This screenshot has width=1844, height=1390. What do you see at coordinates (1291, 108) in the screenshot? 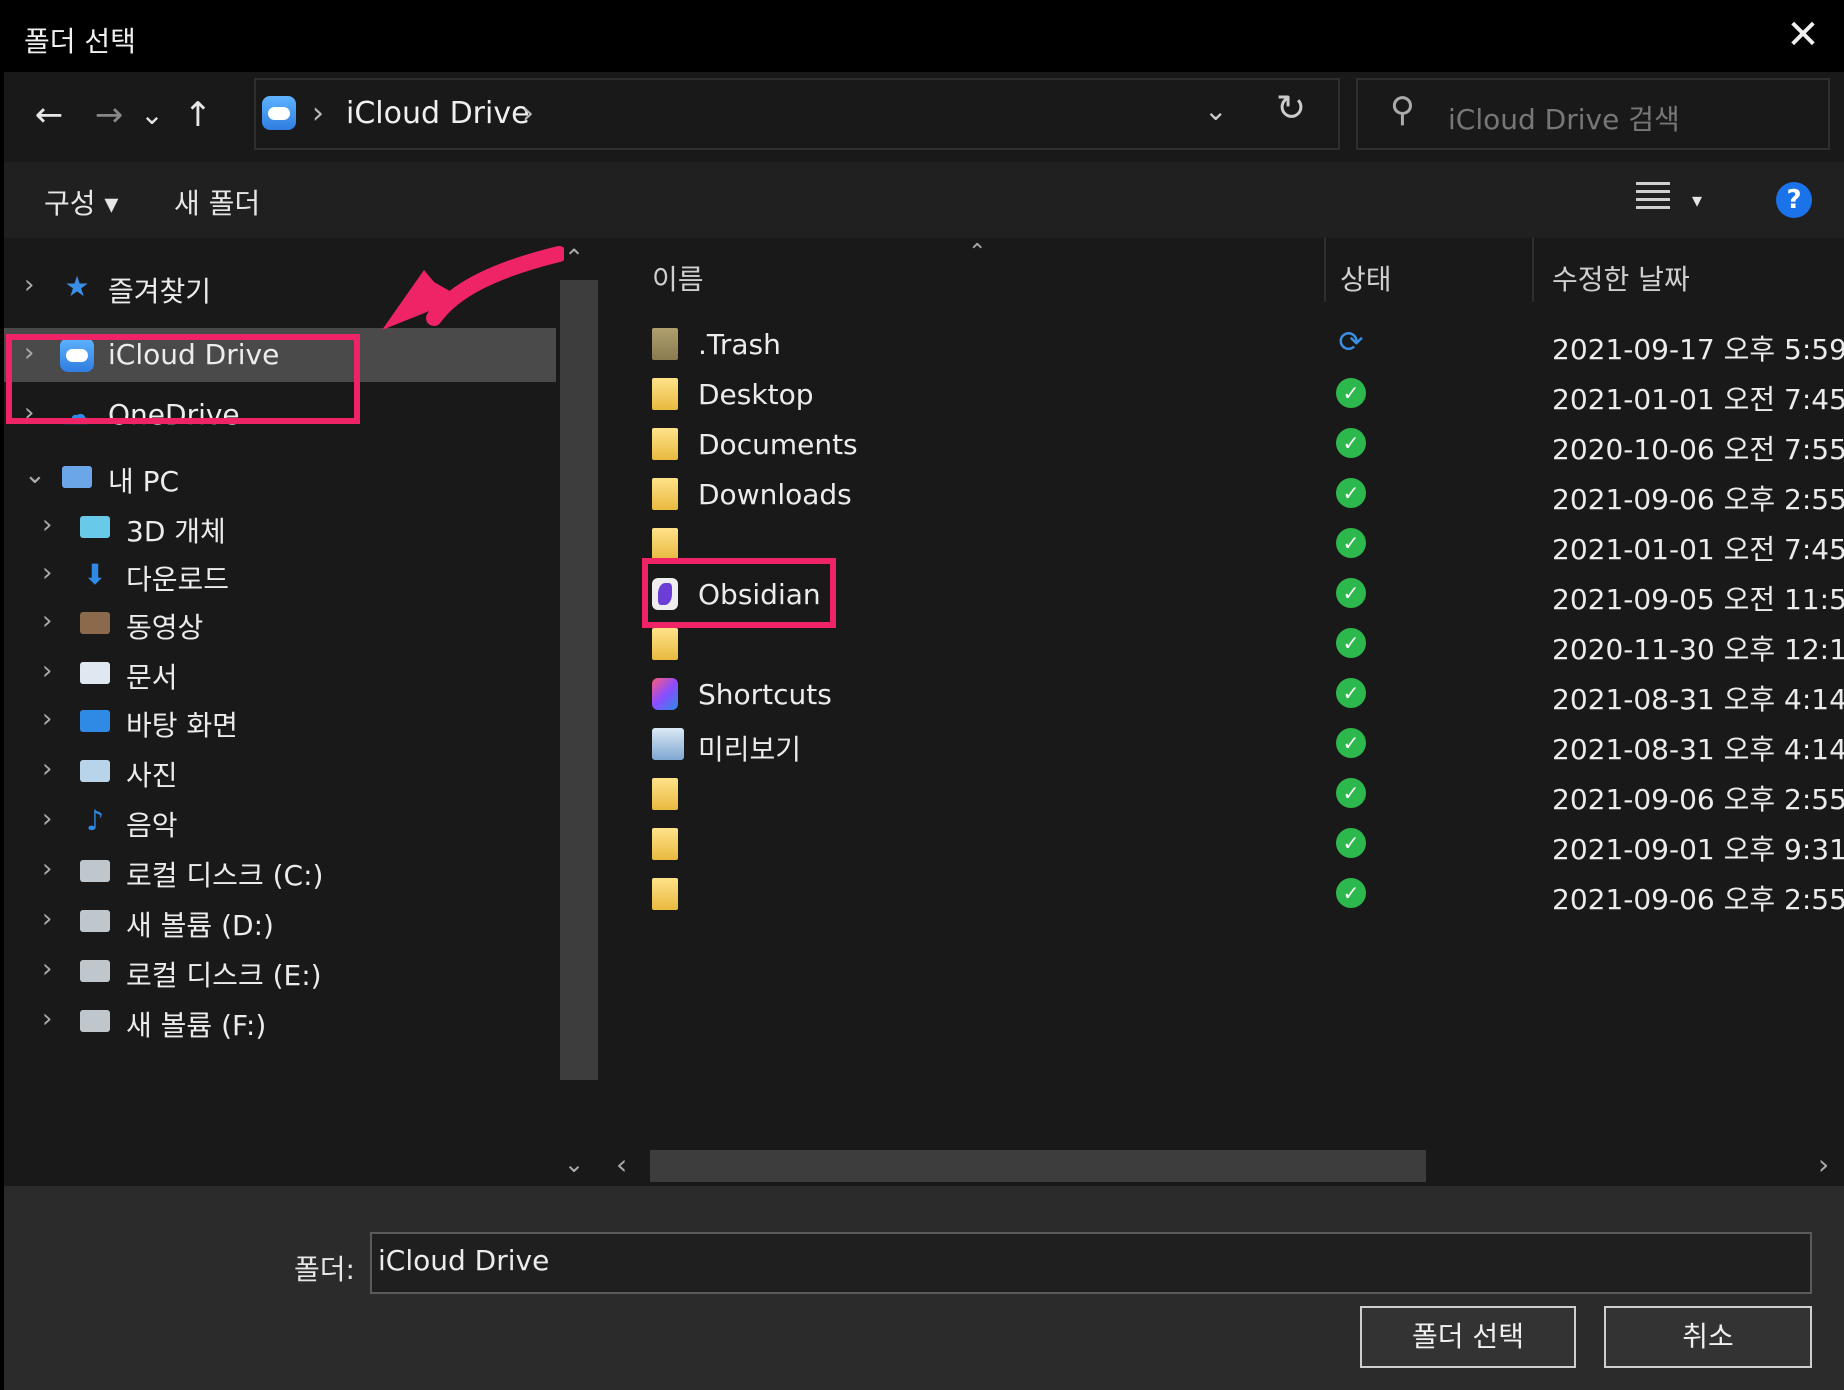
I see `refresh-icon: ↻` at bounding box center [1291, 108].